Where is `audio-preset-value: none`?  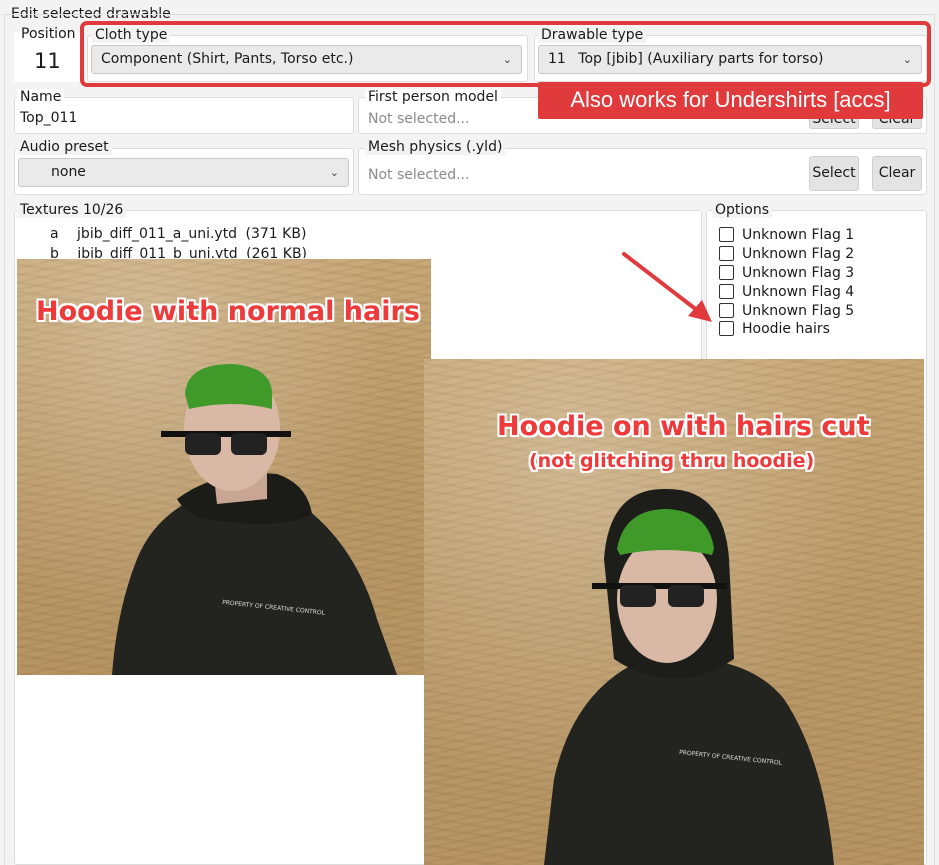
audio-preset-value: none is located at coordinates (68, 172).